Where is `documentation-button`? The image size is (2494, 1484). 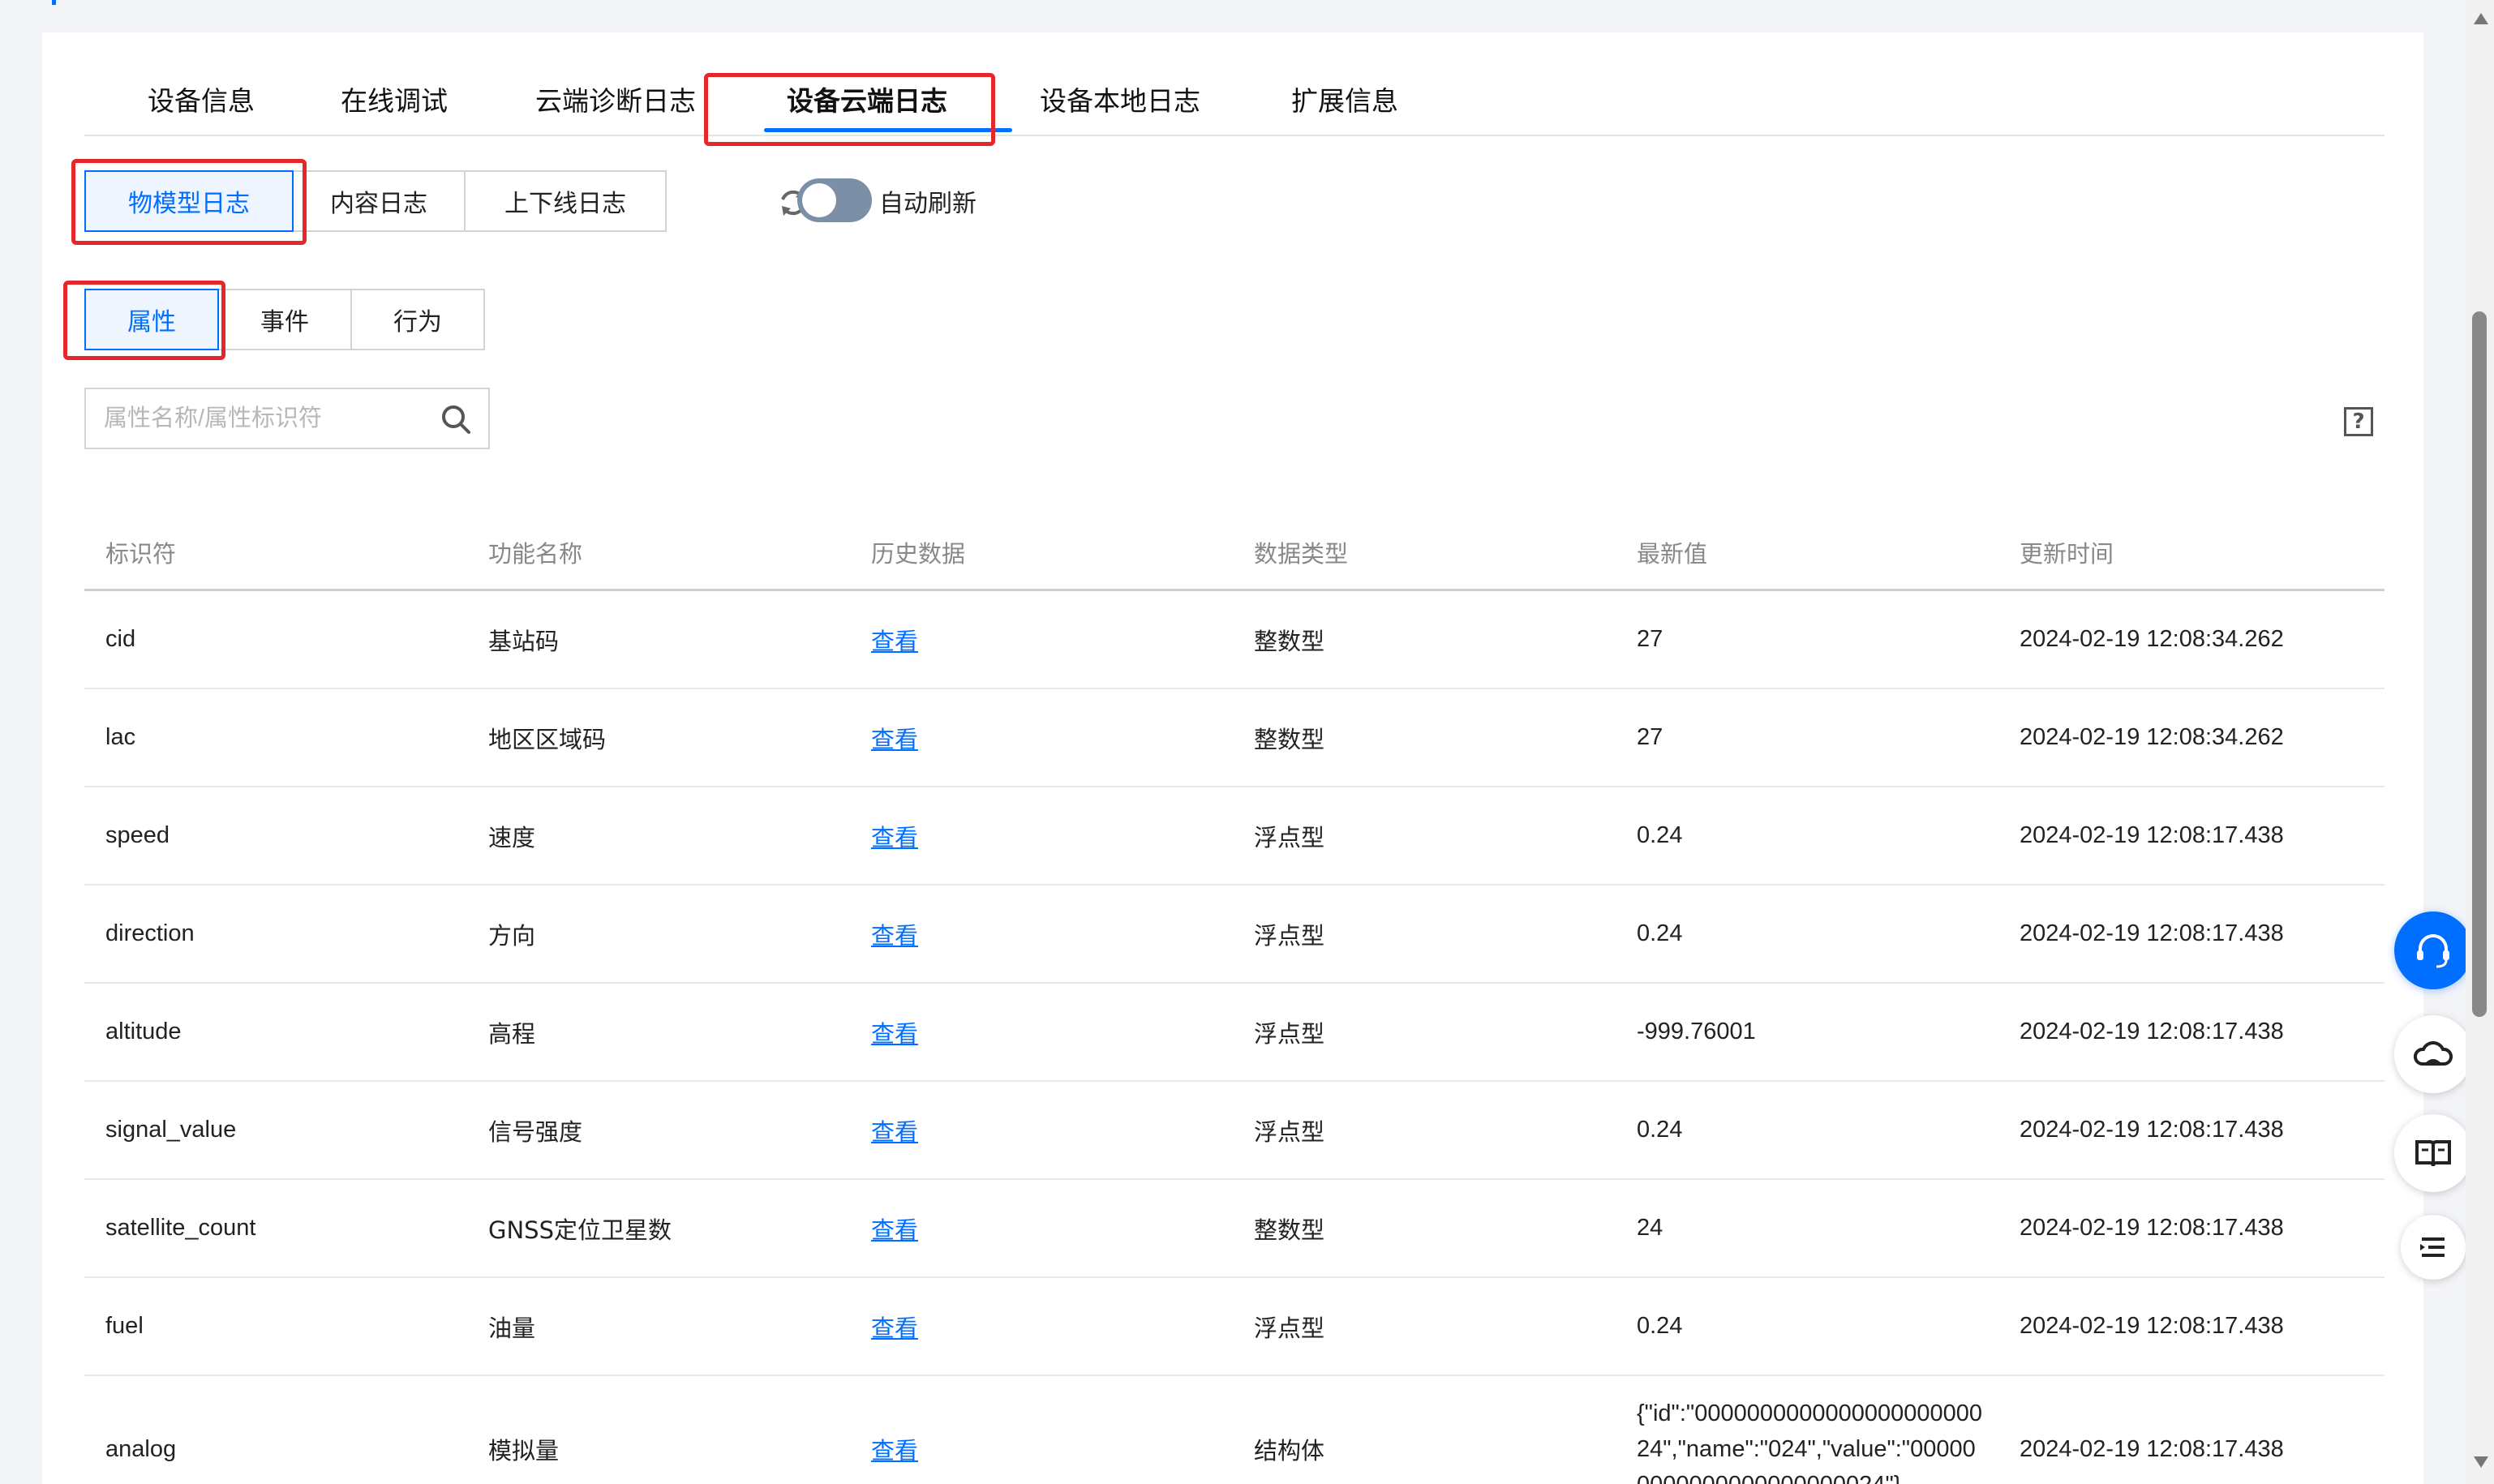
documentation-button is located at coordinates (2433, 1153).